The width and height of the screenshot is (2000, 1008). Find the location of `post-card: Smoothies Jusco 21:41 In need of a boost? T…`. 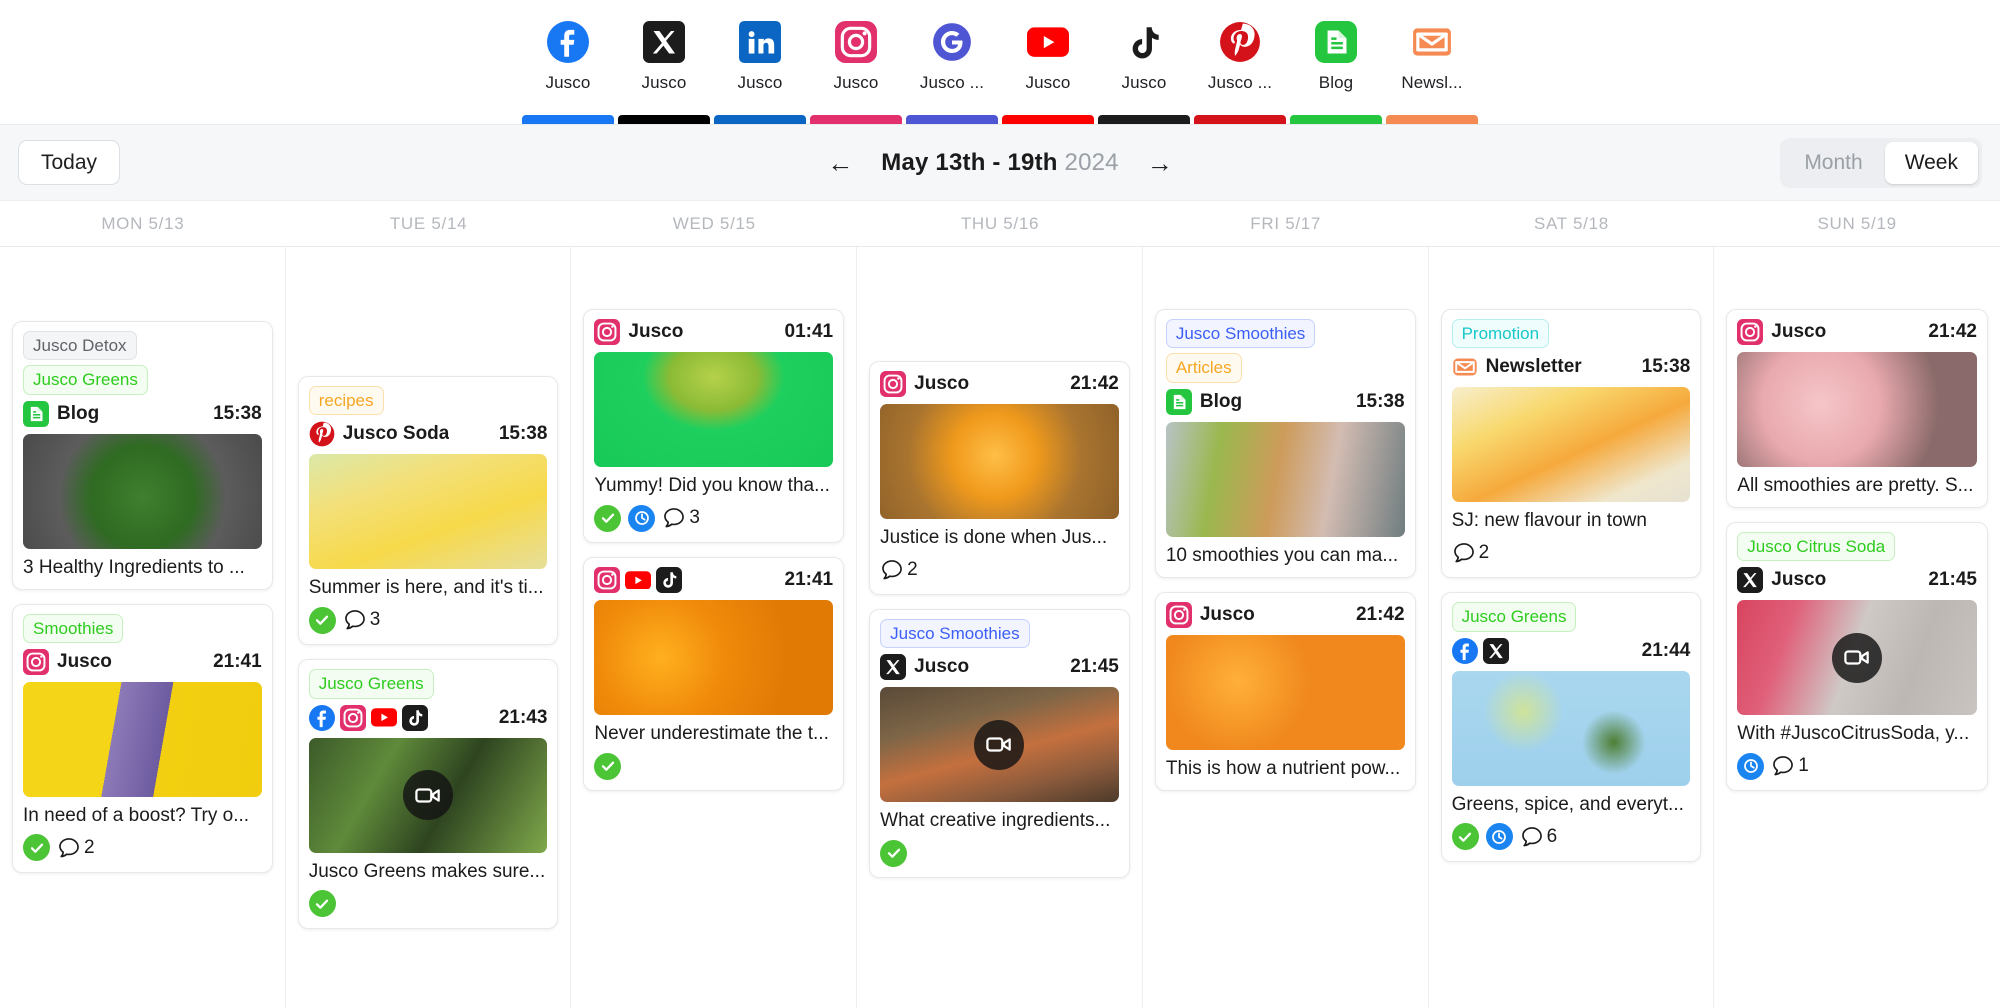

post-card: Smoothies Jusco 21:41 In need of a boost? T… is located at coordinates (142, 738).